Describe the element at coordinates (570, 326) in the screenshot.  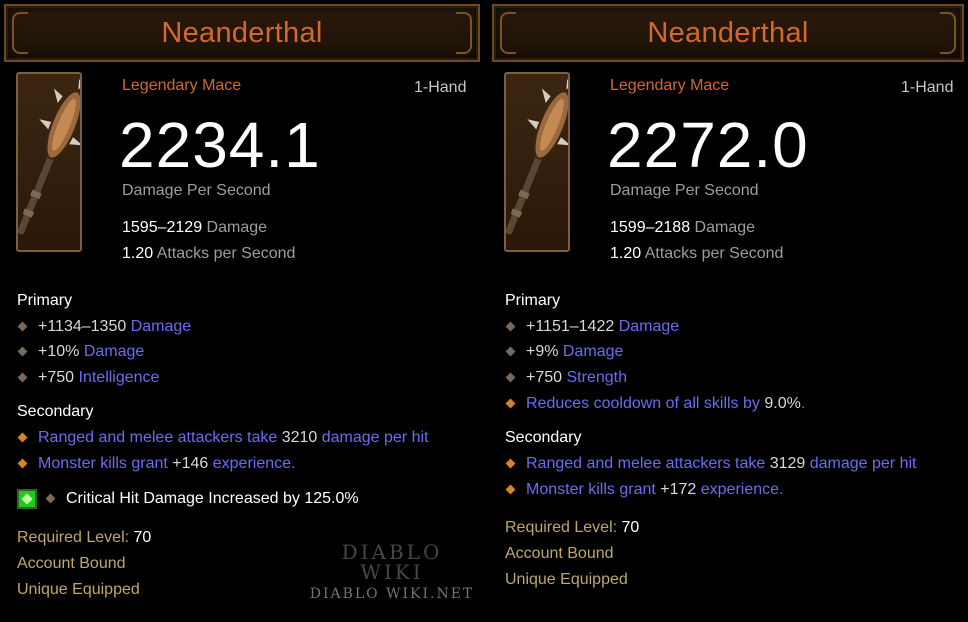
I see `affix-value: +1151–1422` at that location.